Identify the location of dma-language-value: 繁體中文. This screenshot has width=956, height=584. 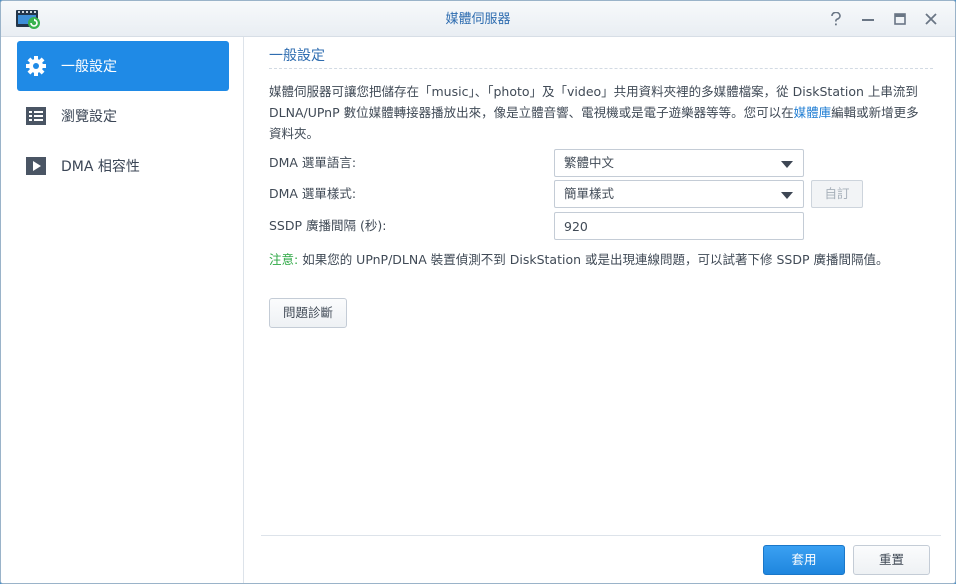
(589, 162).